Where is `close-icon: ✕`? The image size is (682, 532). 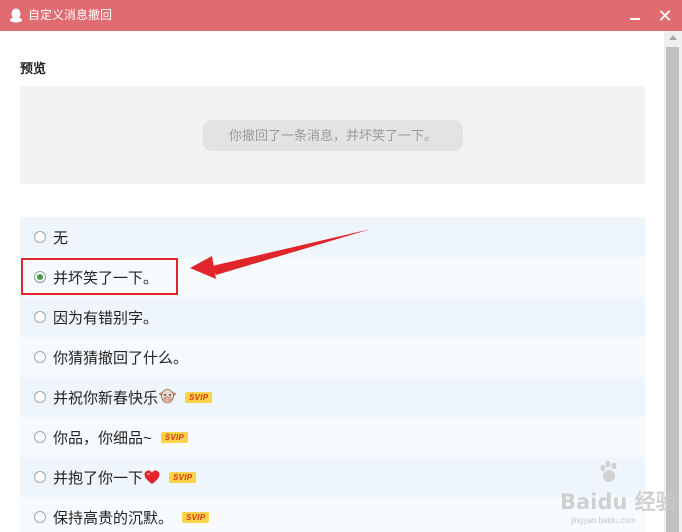
close-icon: ✕ is located at coordinates (665, 16).